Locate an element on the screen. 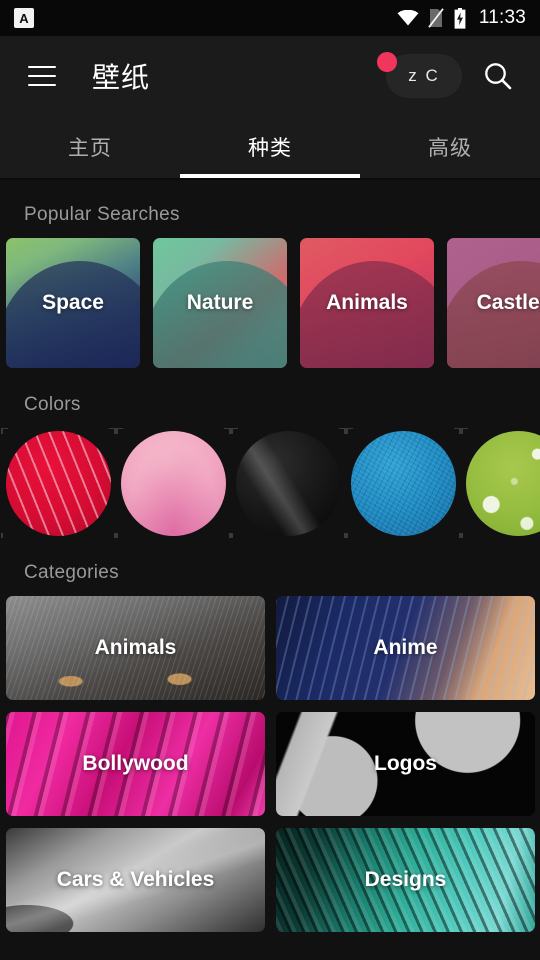 The height and width of the screenshot is (960, 540). category-label: Anime is located at coordinates (405, 647).